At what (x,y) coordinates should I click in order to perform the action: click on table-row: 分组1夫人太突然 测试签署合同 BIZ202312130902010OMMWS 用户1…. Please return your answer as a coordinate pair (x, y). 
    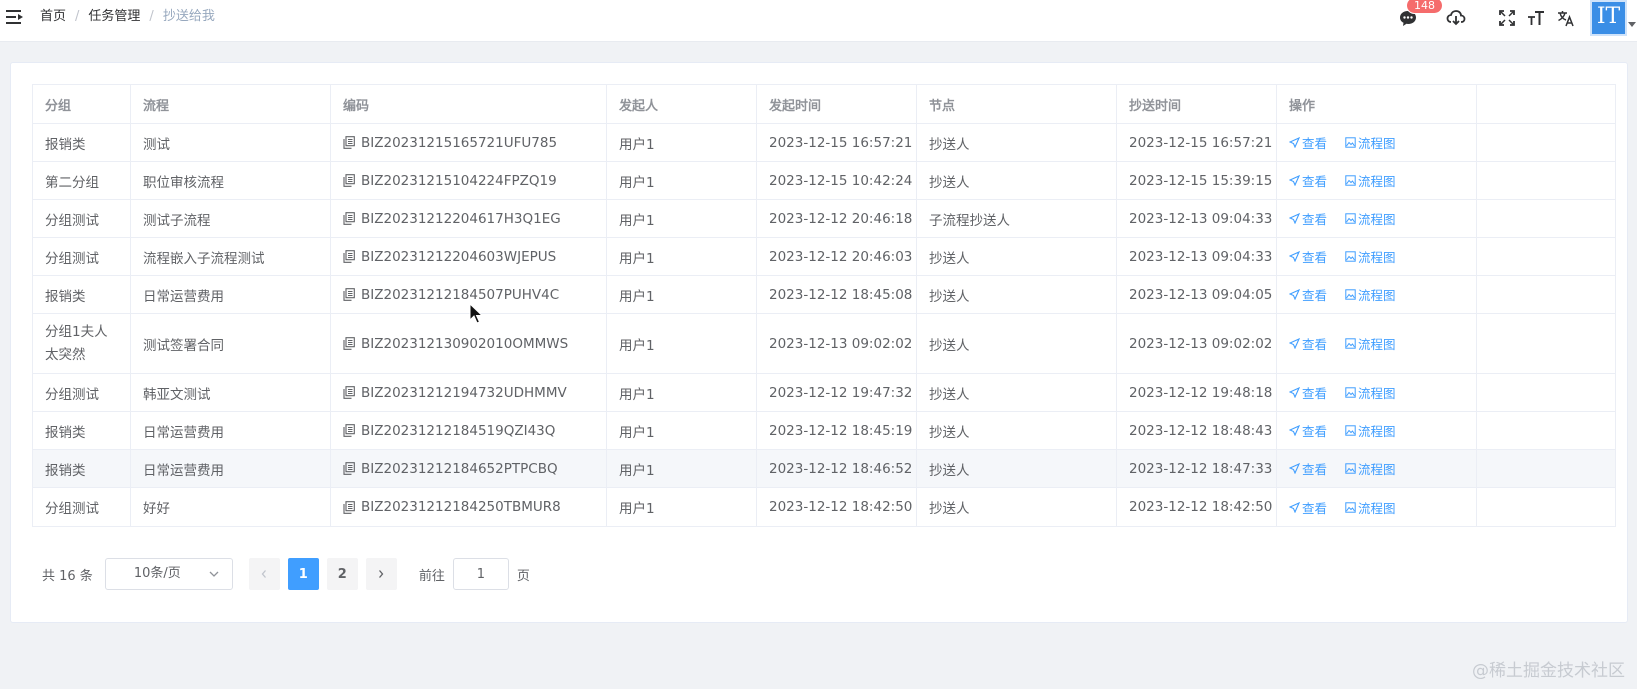
    Looking at the image, I should click on (824, 344).